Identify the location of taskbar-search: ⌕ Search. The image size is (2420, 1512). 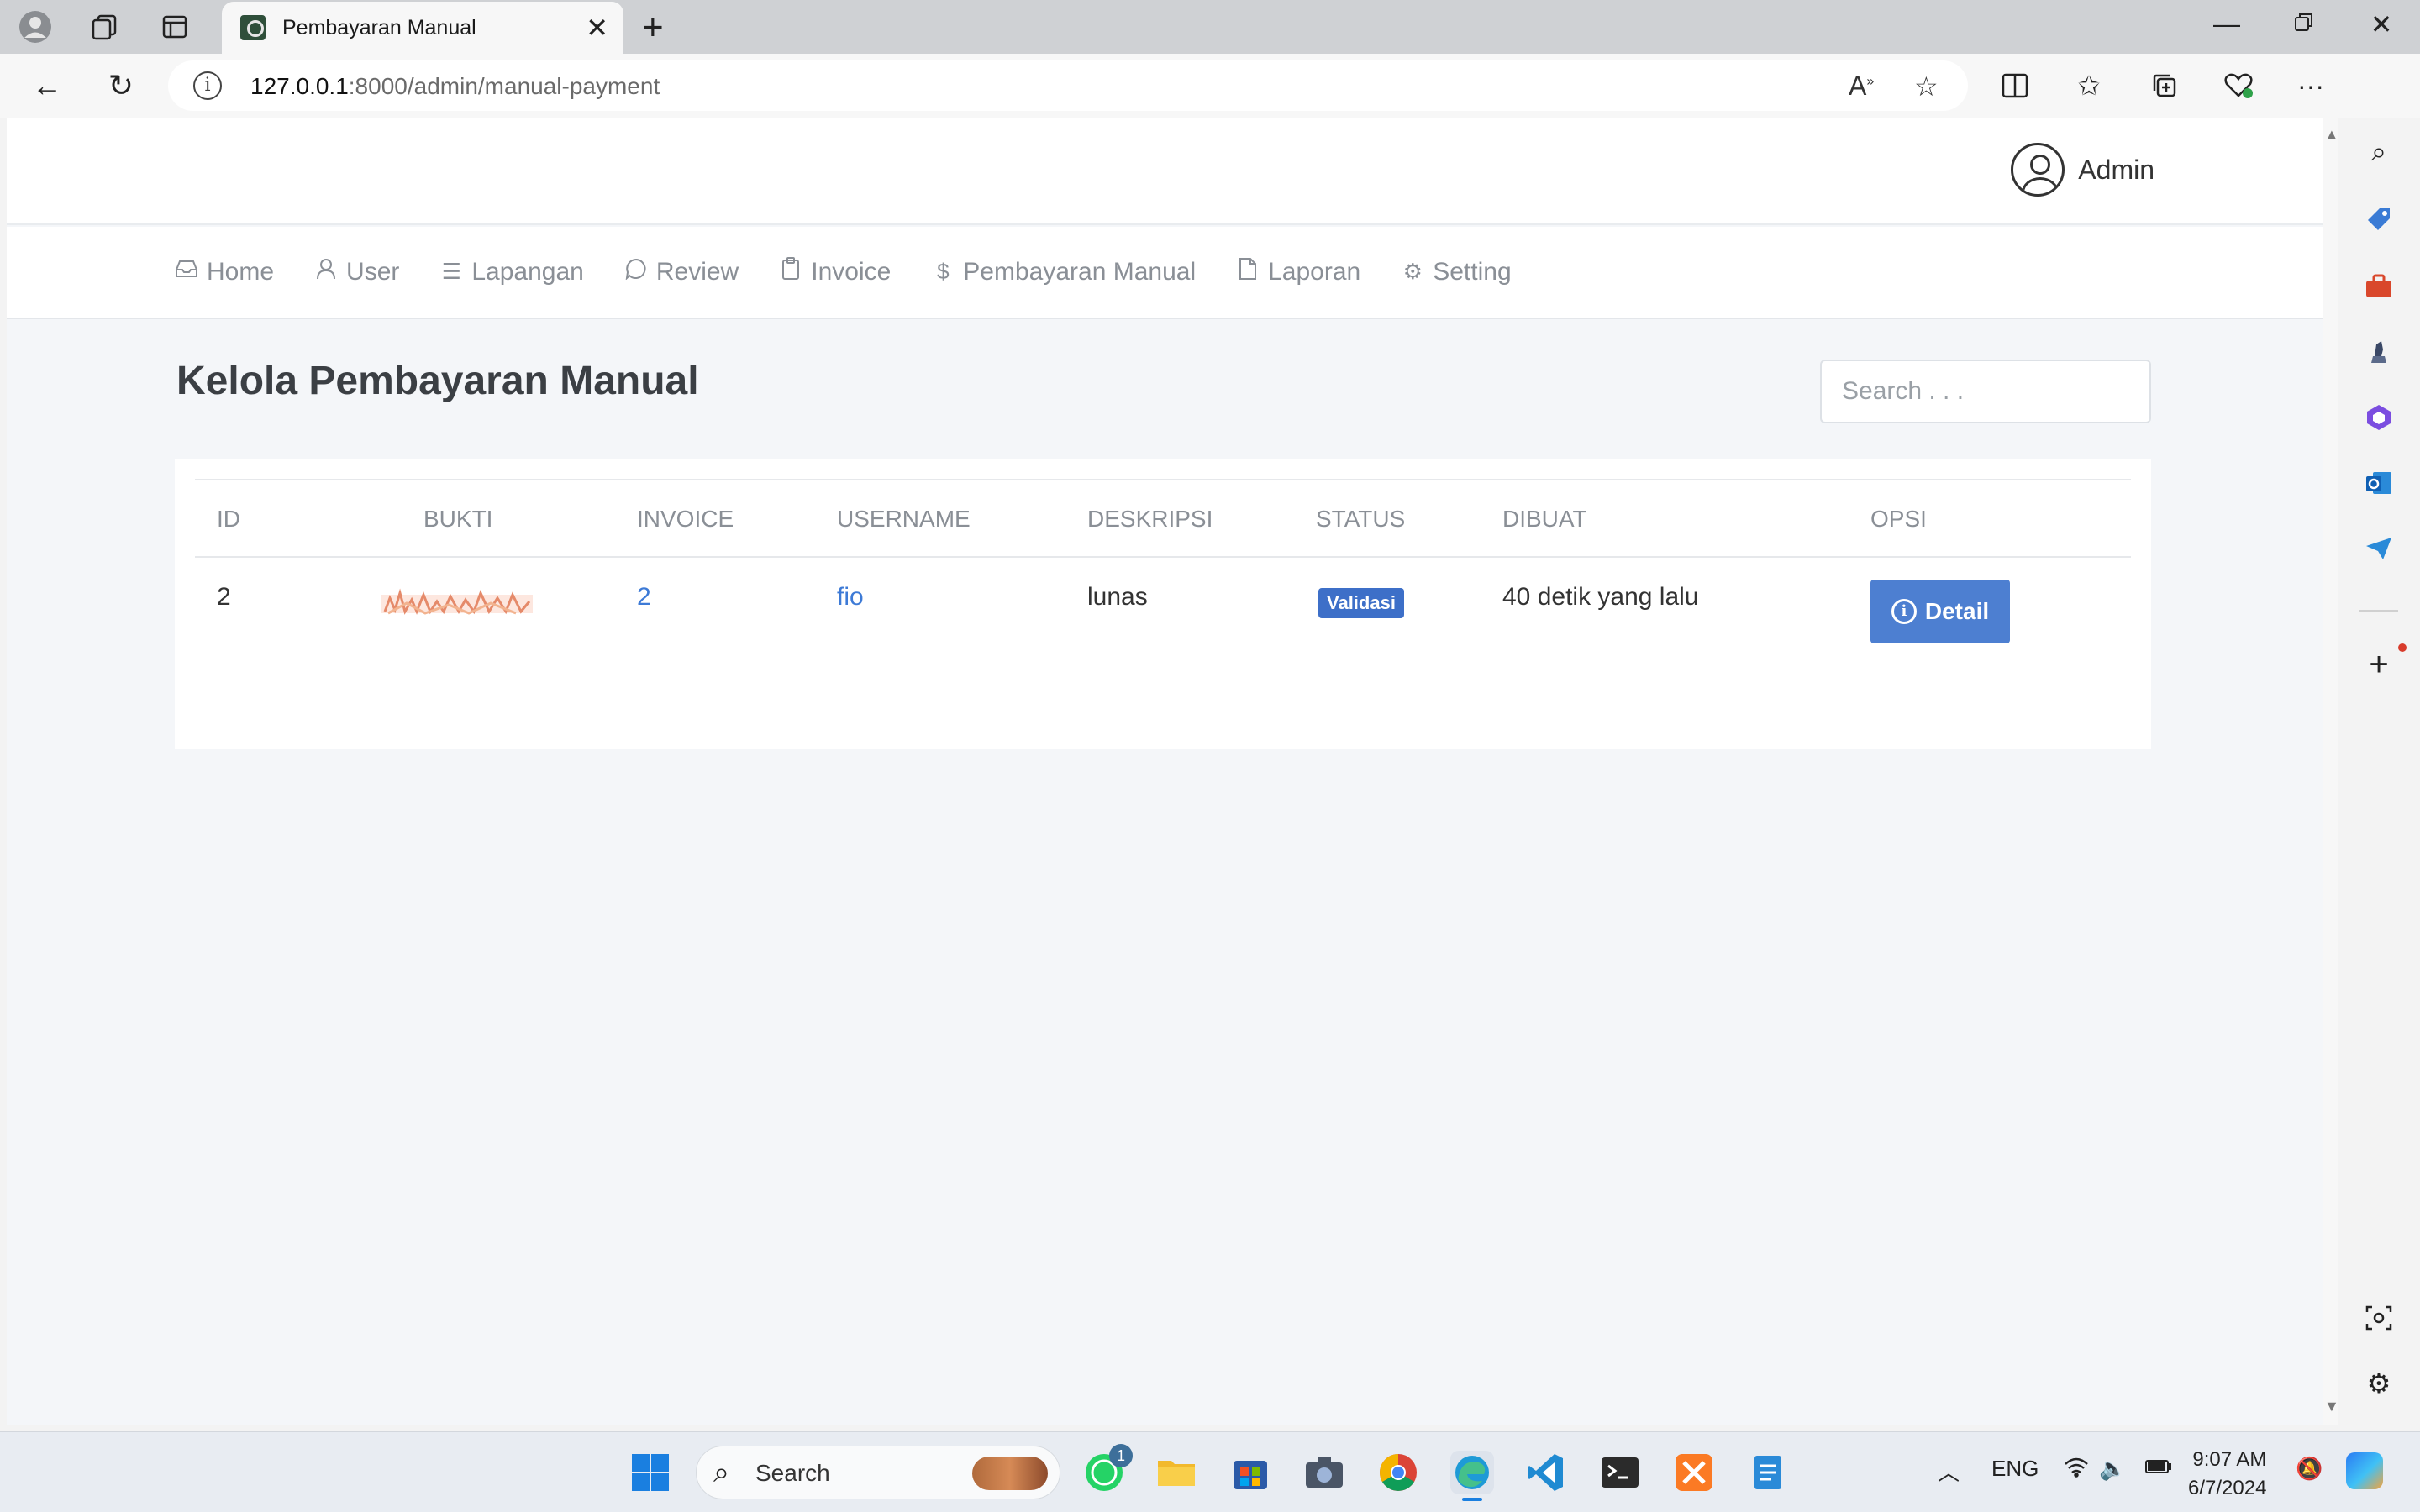
(878, 1472).